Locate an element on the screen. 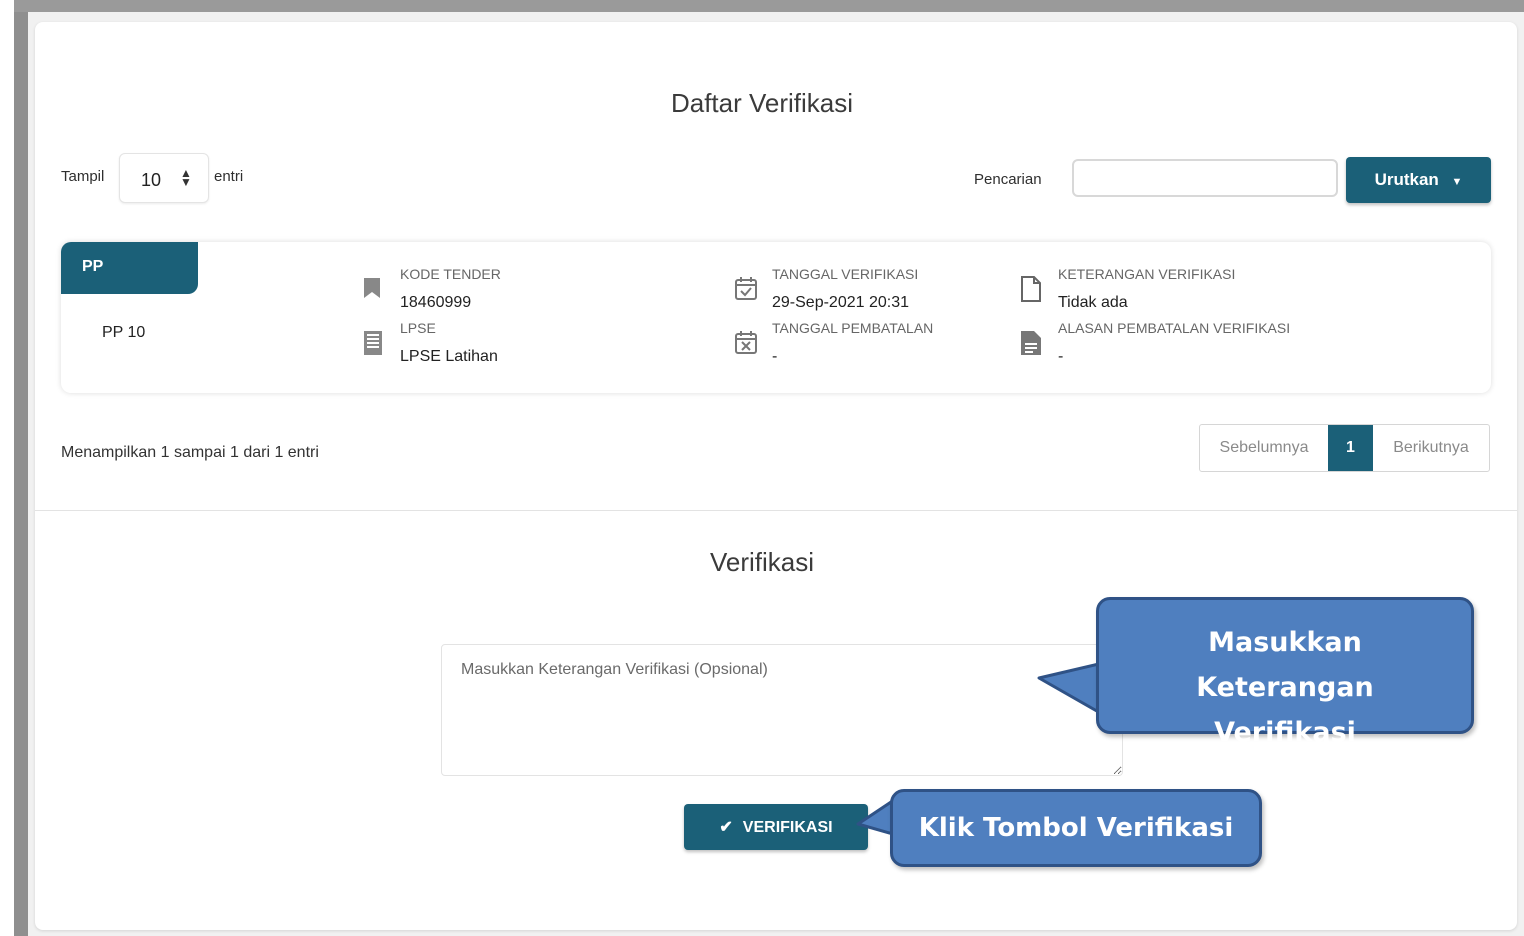 The image size is (1524, 936). caret-down-icon: ▼ is located at coordinates (1457, 182).